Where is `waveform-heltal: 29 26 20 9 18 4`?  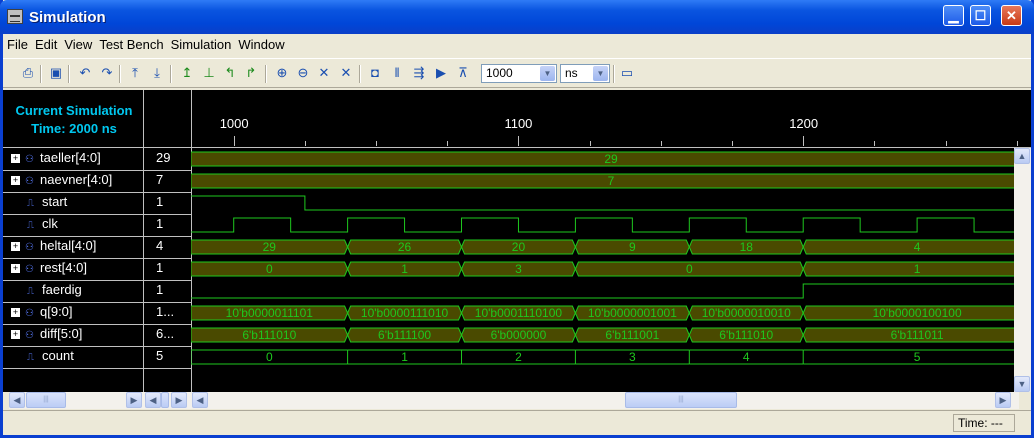
waveform-heltal: 29 26 20 9 18 4 is located at coordinates (610, 247).